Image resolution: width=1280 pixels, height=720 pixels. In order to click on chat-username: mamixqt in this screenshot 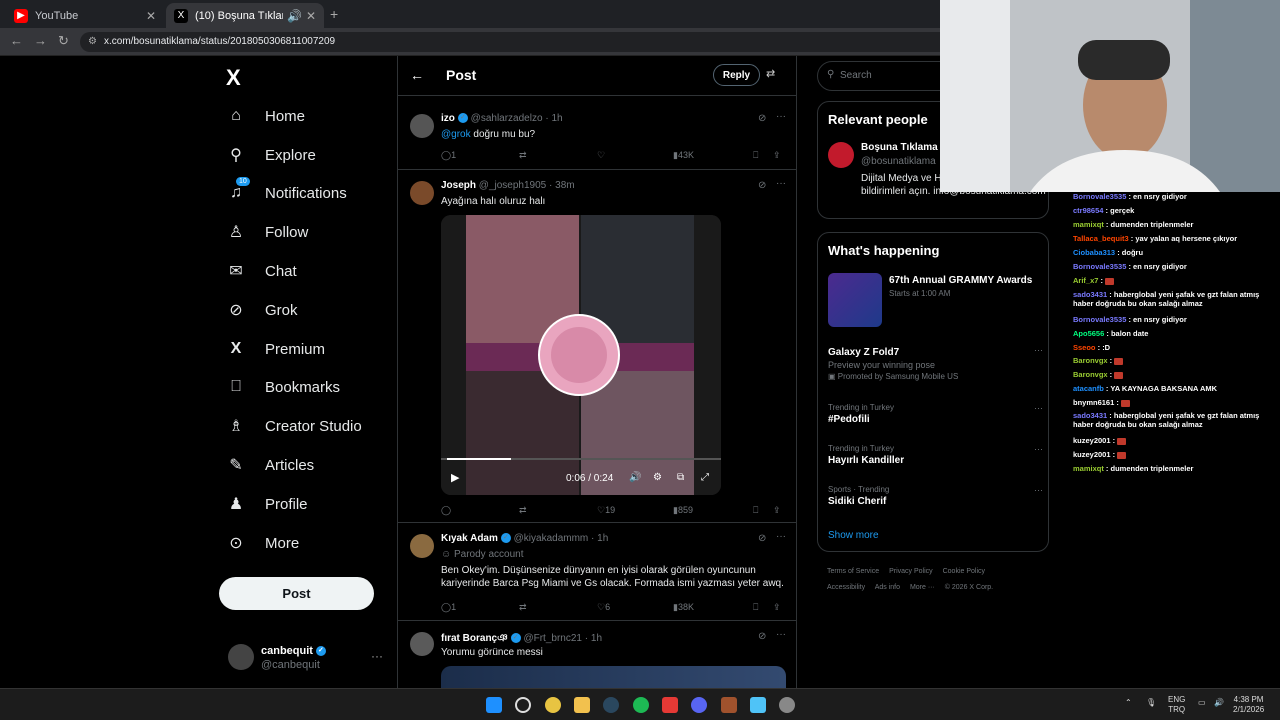, I will do `click(1088, 224)`.